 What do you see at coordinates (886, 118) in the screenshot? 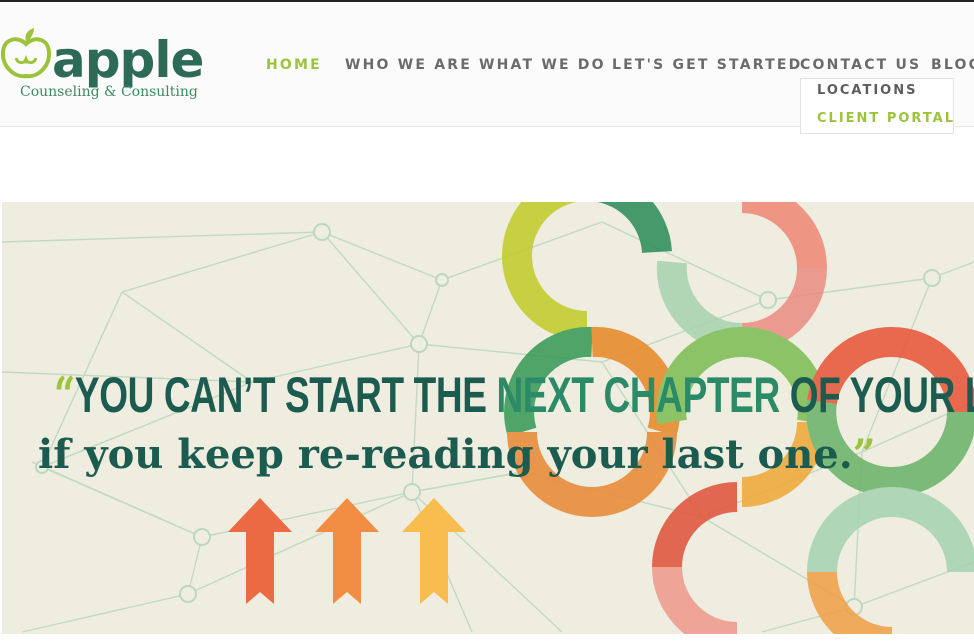
I see `dropdown-item-client-portal: CLIENT PORTAL` at bounding box center [886, 118].